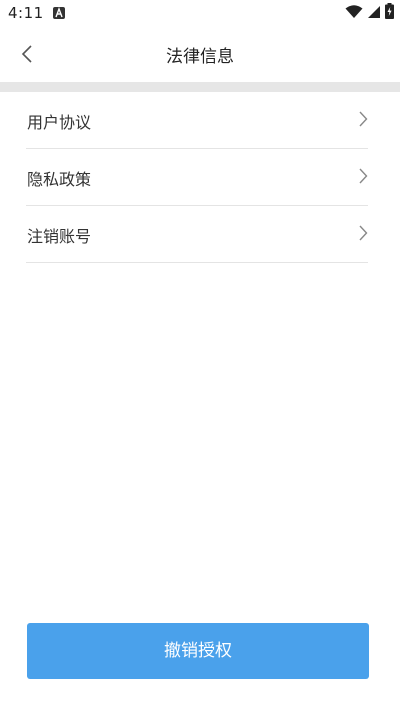 Image resolution: width=400 pixels, height=712 pixels. Describe the element at coordinates (200, 57) in the screenshot. I see `page-title: 法律信息` at that location.